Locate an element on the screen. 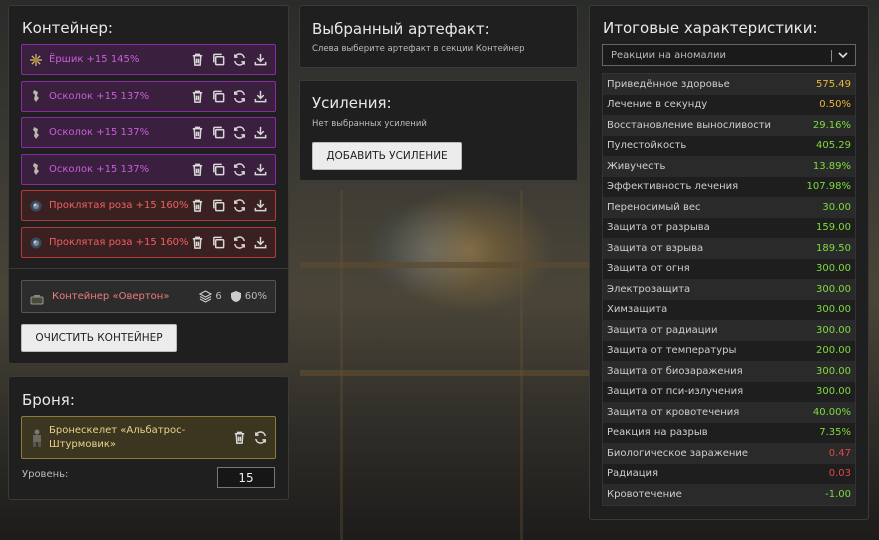 Image resolution: width=879 pixels, height=540 pixels. stat-row: Приведённое здоровье 575.49 is located at coordinates (729, 84).